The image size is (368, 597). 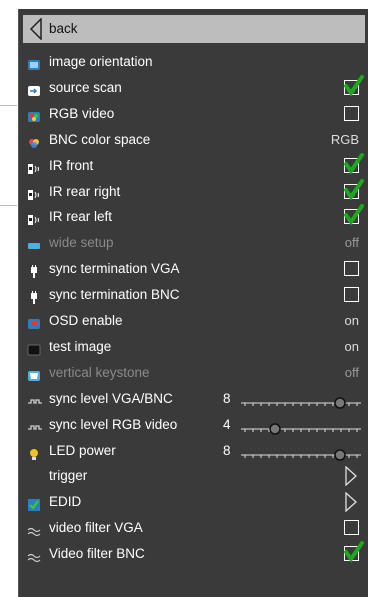 What do you see at coordinates (194, 373) in the screenshot?
I see `menu-item-vertical-keystone: vertical keystone off` at bounding box center [194, 373].